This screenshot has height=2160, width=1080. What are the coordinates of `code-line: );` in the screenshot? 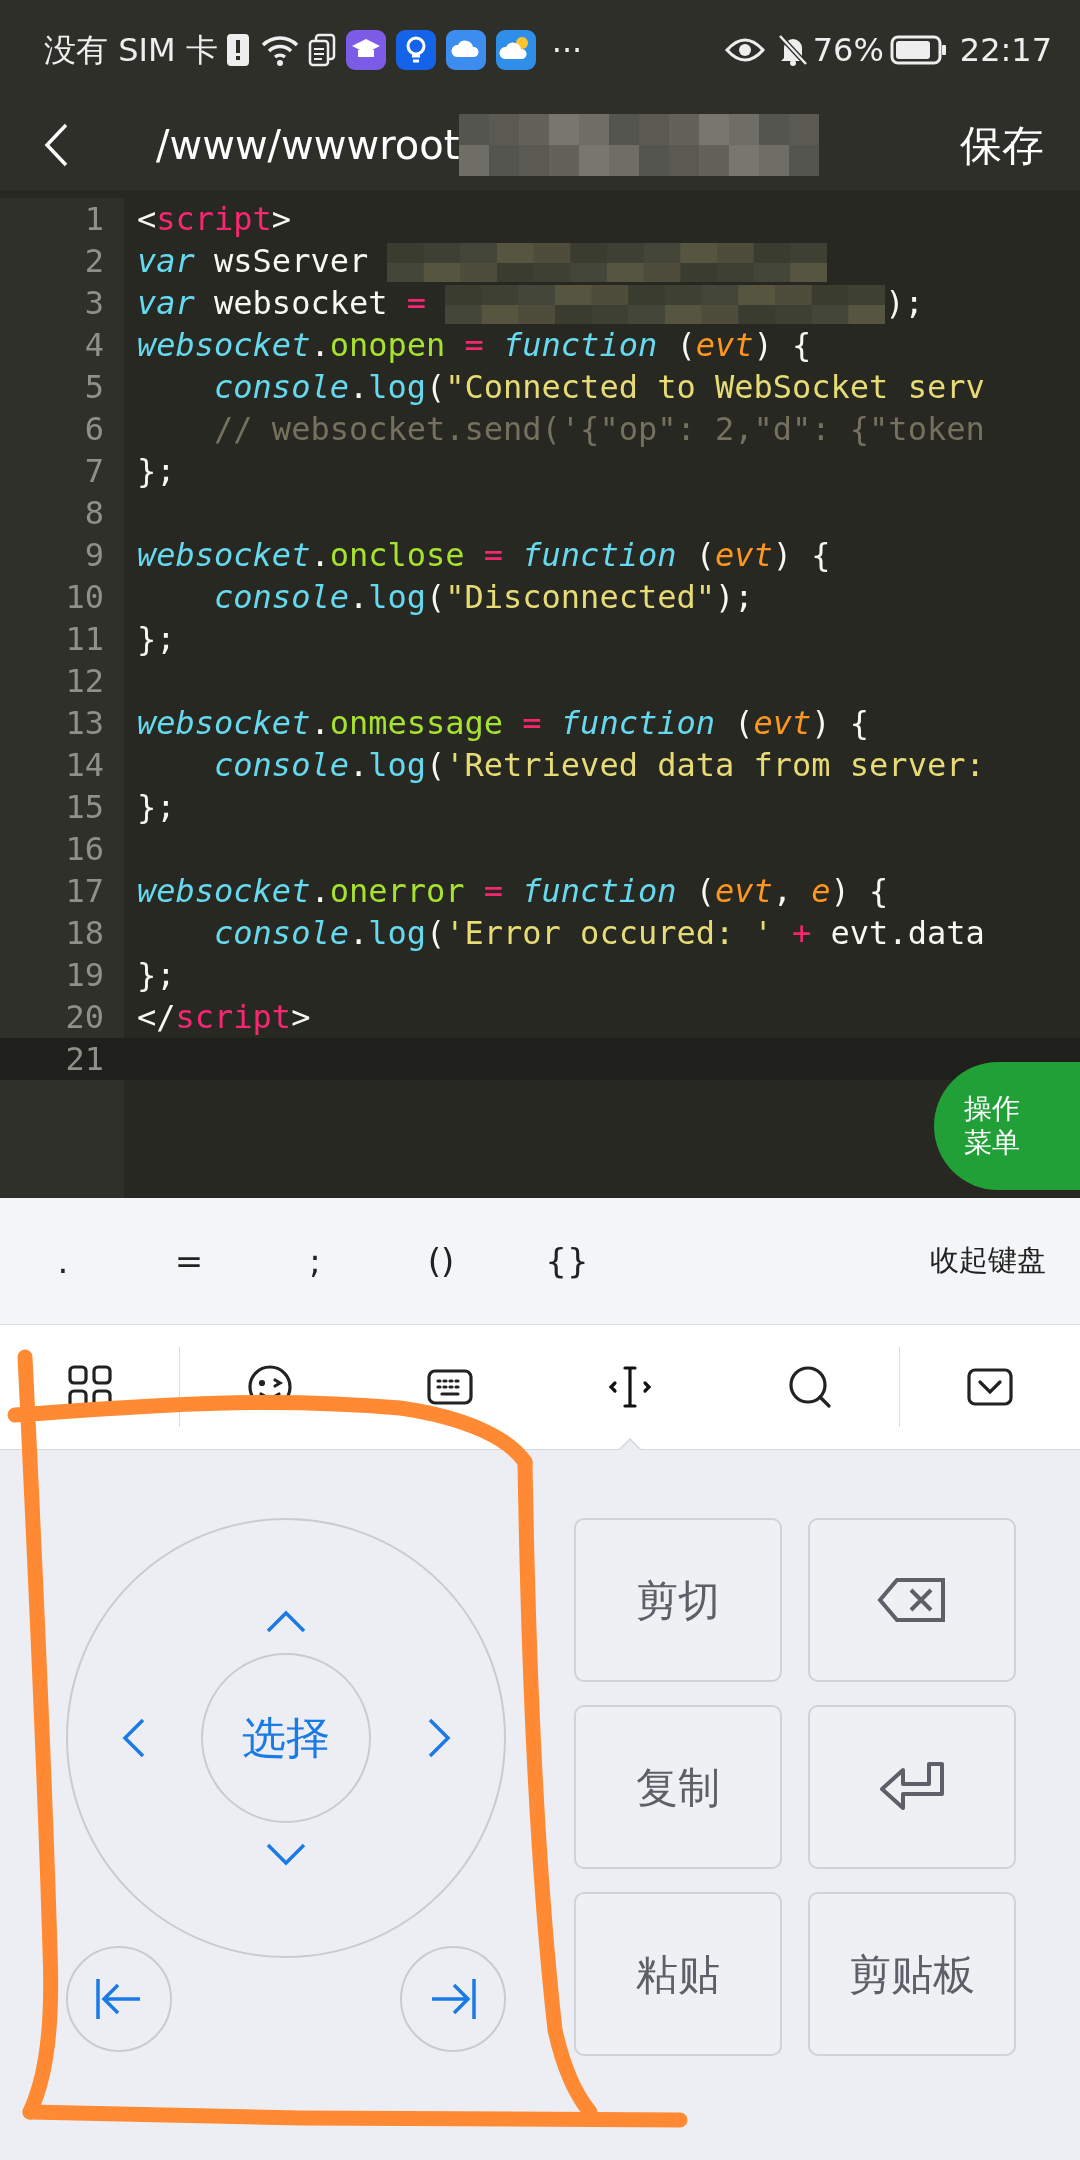 It's located at (904, 303).